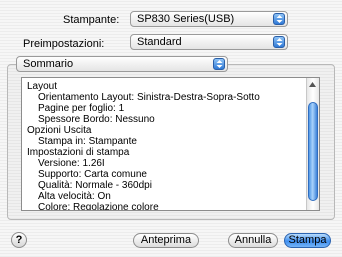 This screenshot has width=342, height=257. I want to click on summary-item: Stampa in: Stampante, so click(87, 141).